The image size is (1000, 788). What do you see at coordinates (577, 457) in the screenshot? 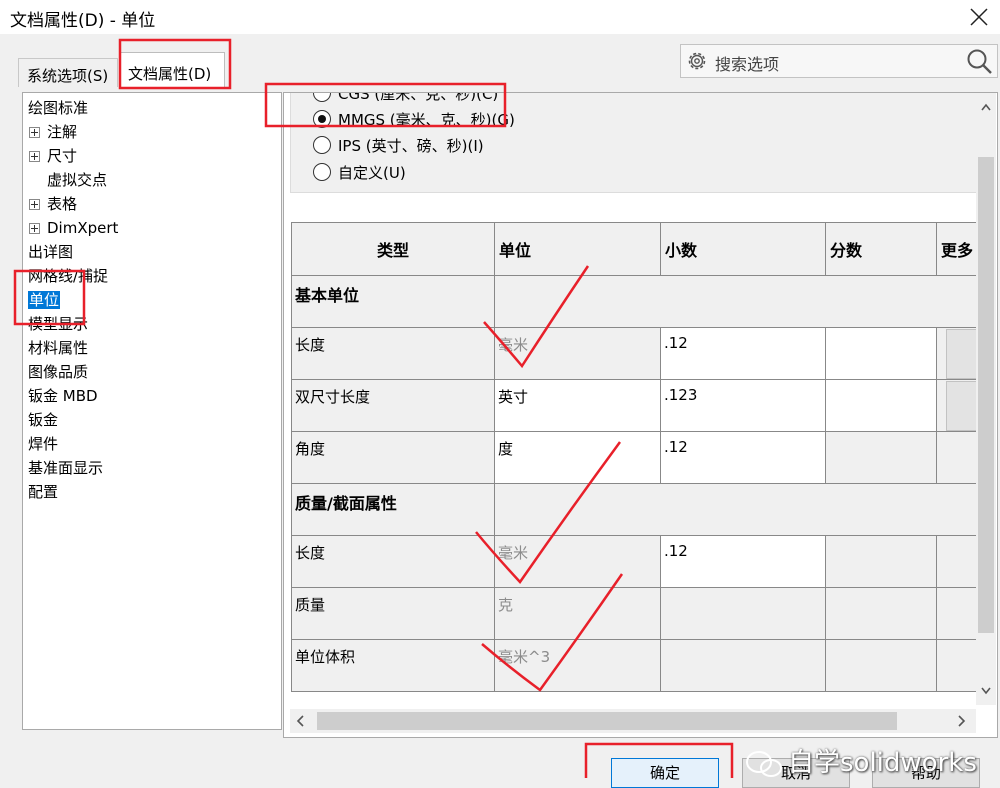
I see `unit-cell: 度` at bounding box center [577, 457].